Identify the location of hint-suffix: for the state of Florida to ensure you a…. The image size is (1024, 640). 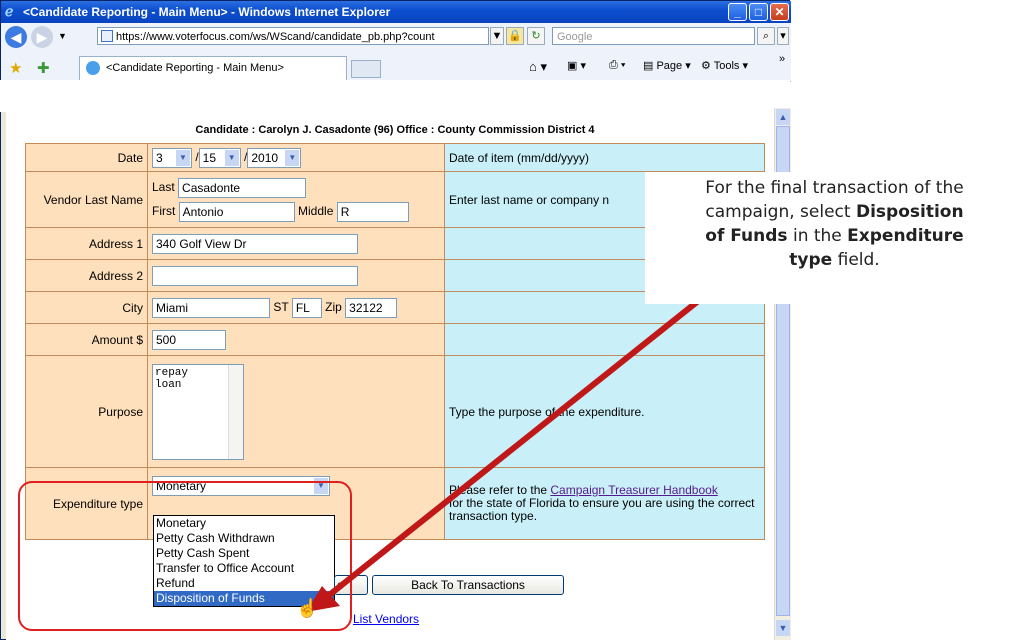
(602, 509).